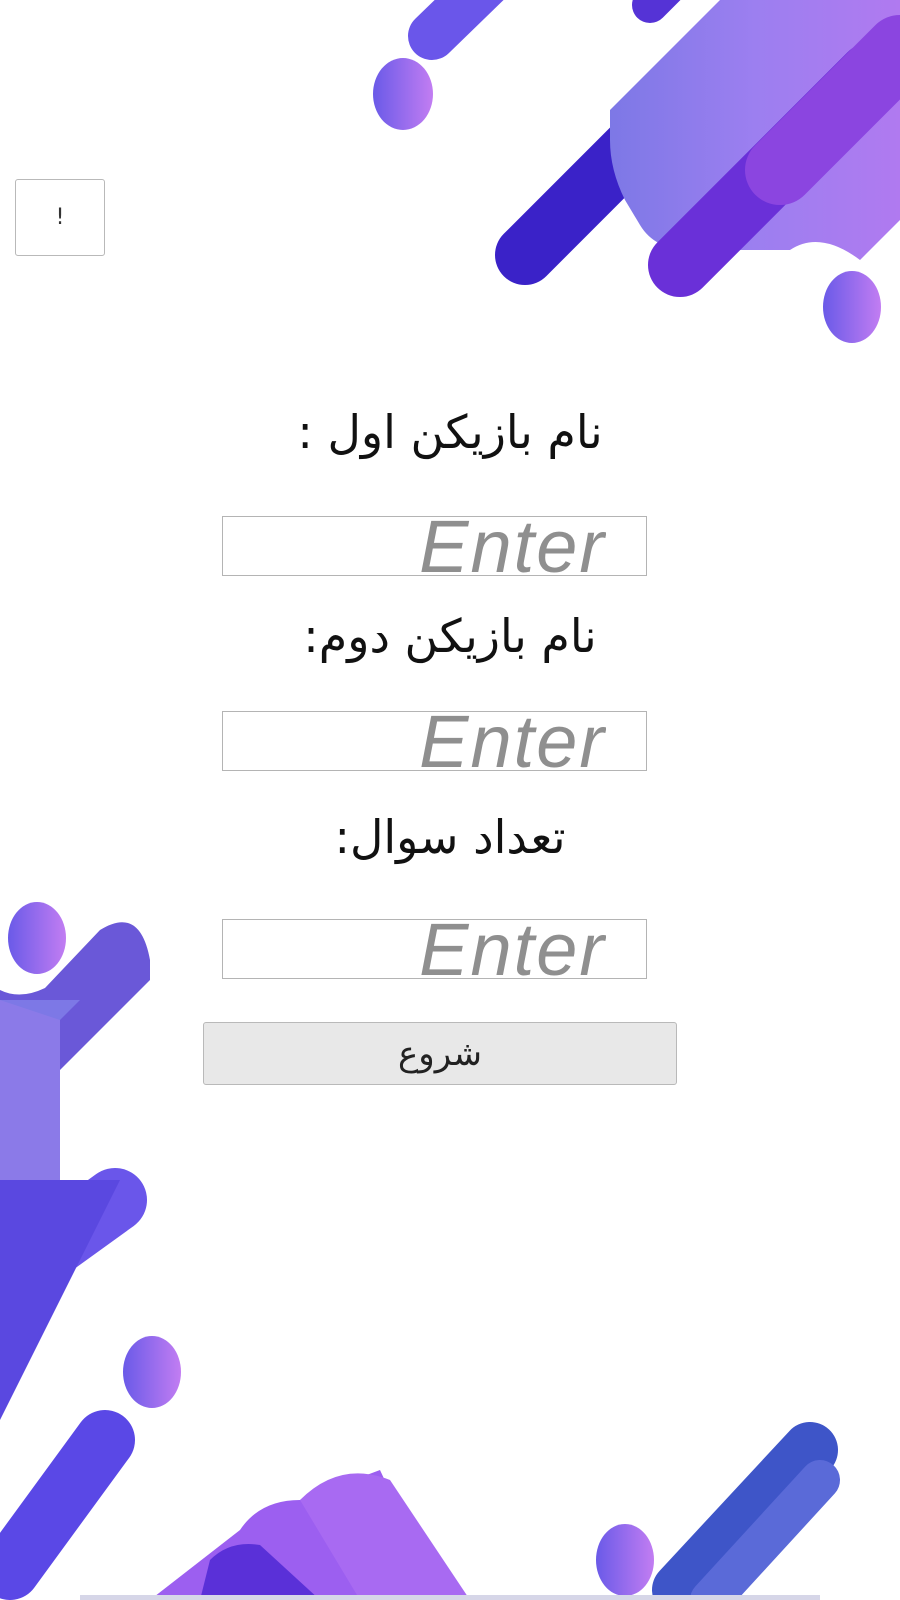  I want to click on question-count-field, so click(434, 949).